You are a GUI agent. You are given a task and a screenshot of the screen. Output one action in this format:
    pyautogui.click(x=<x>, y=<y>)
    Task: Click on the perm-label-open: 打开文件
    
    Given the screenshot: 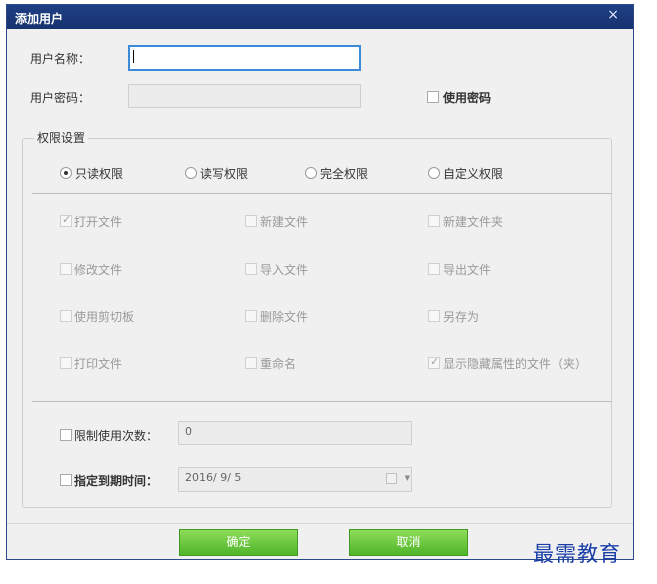 What is the action you would take?
    pyautogui.click(x=98, y=222)
    